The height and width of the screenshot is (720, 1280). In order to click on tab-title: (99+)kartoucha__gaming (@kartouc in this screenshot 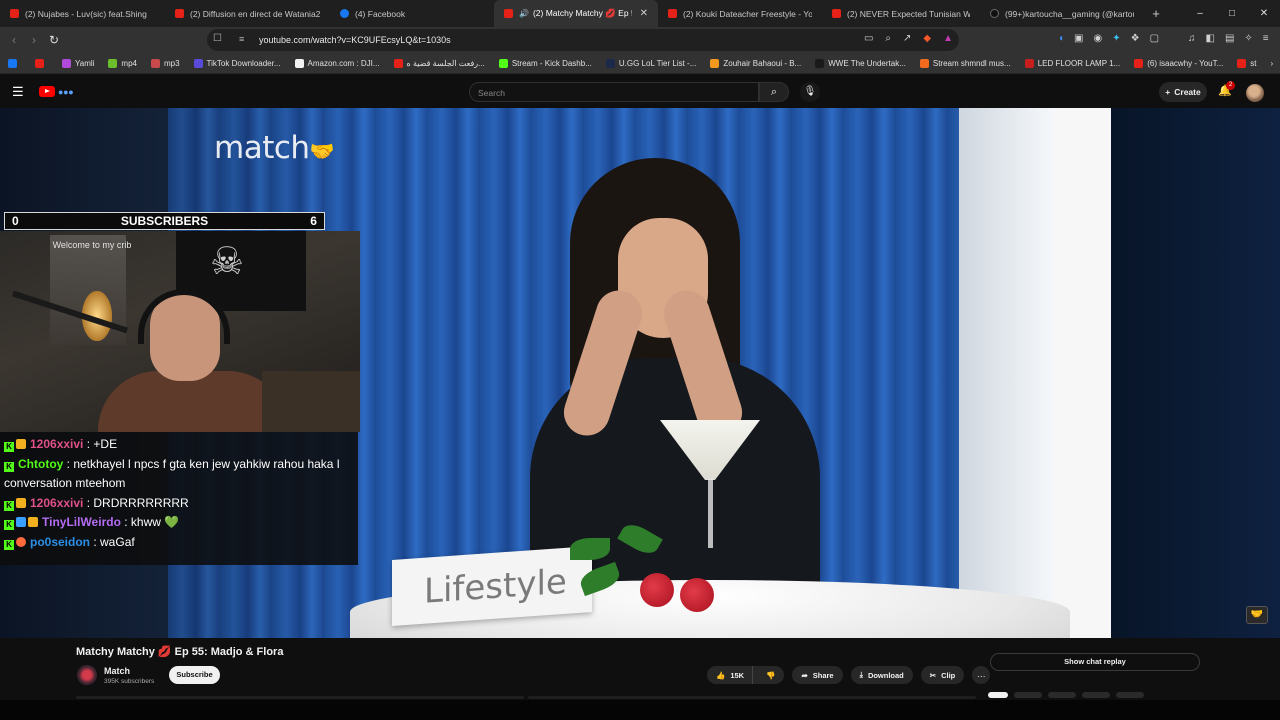, I will do `click(1069, 13)`.